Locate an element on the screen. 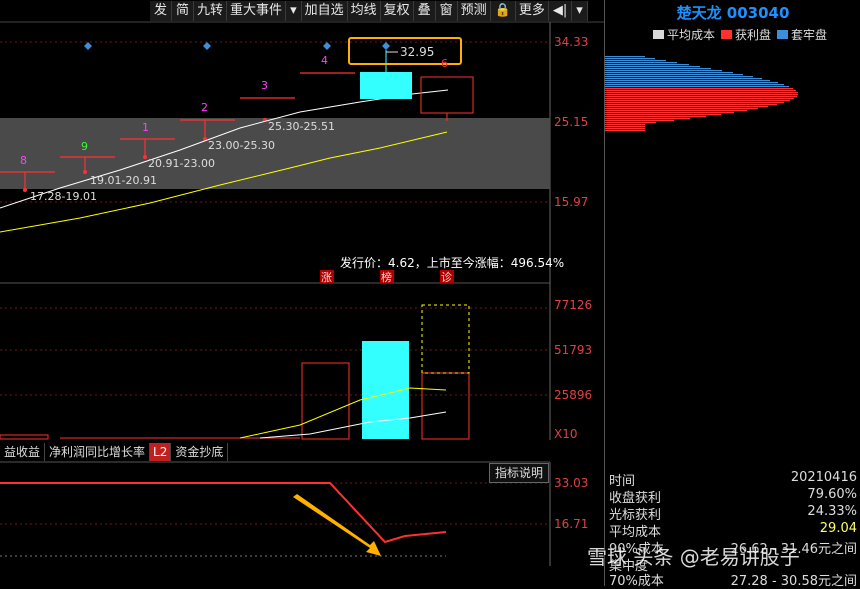  board-num-6: 6 is located at coordinates (444, 63).